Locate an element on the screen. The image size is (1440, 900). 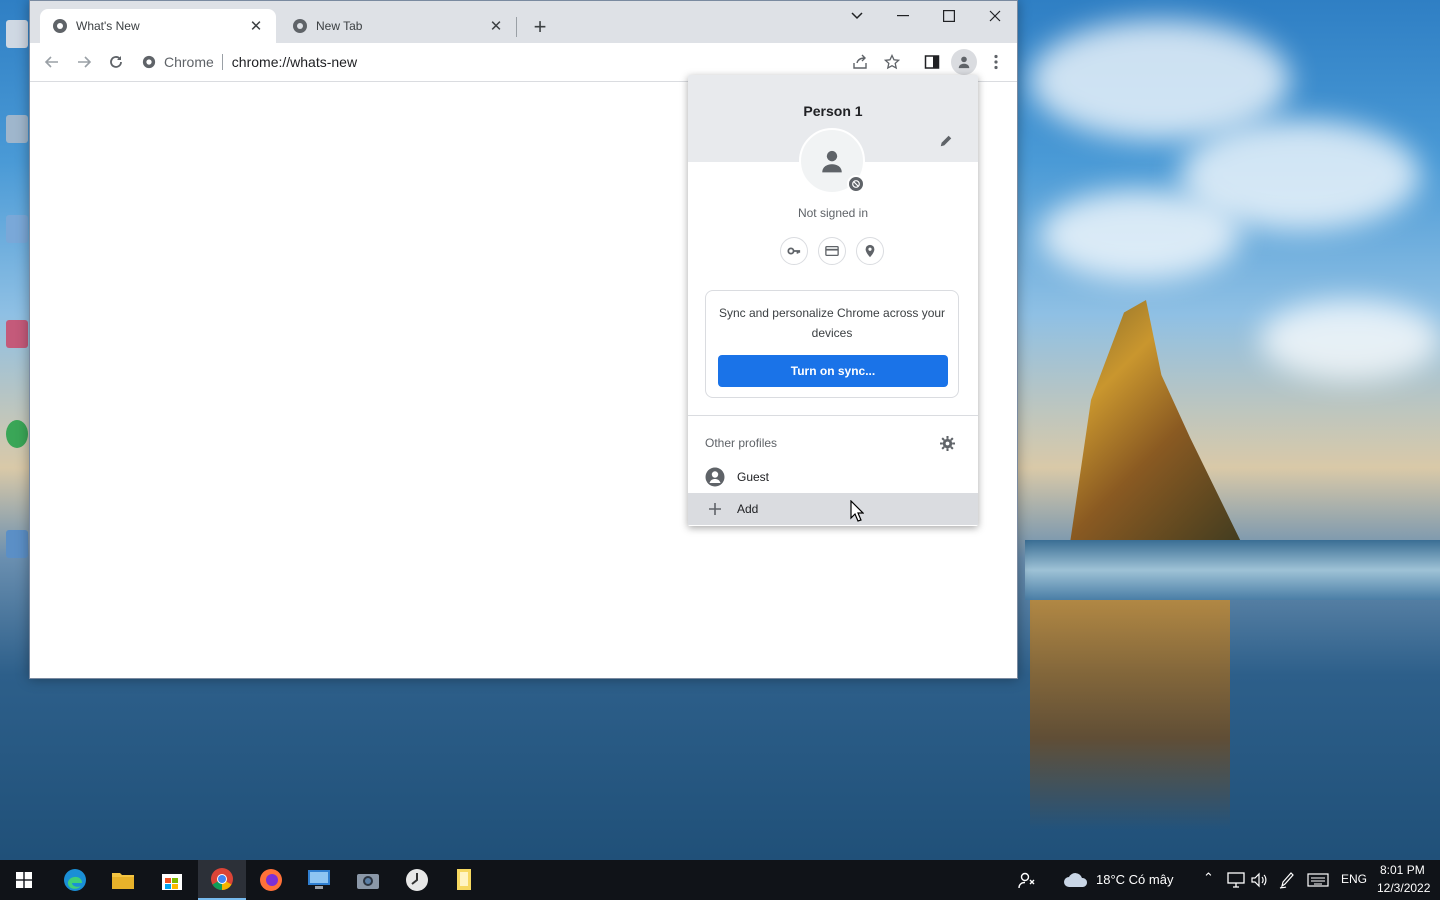
desktop-icon-chrome is located at coordinates (15, 450).